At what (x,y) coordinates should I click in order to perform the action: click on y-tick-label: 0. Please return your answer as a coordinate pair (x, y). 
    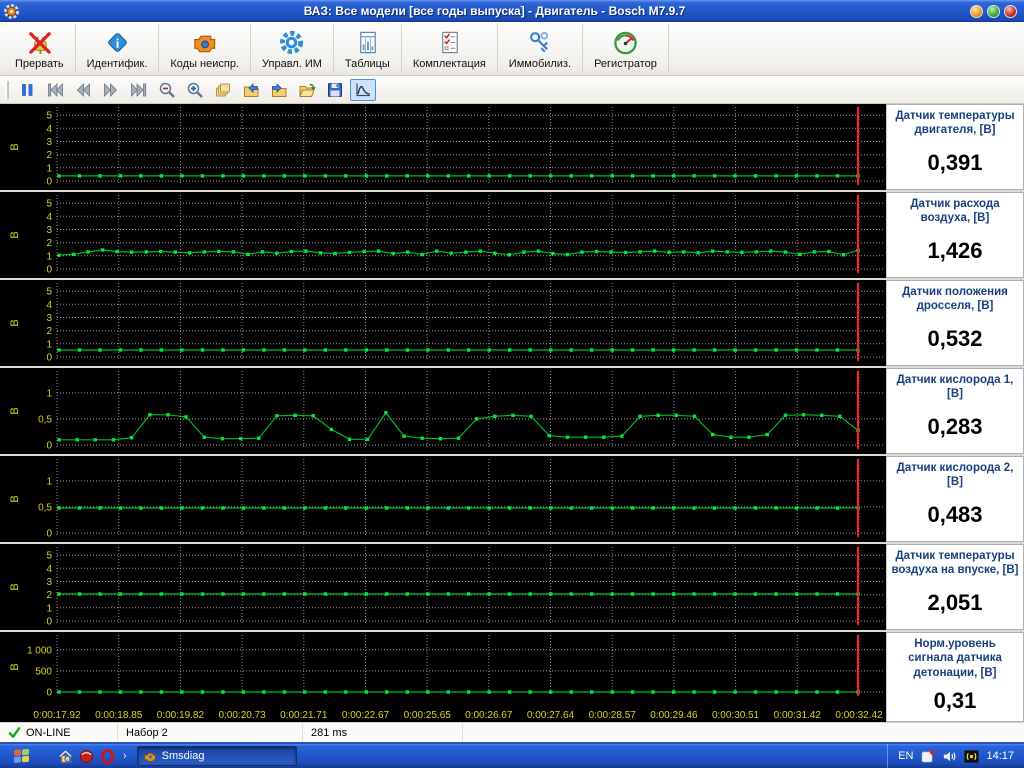
    Looking at the image, I should click on (49, 693).